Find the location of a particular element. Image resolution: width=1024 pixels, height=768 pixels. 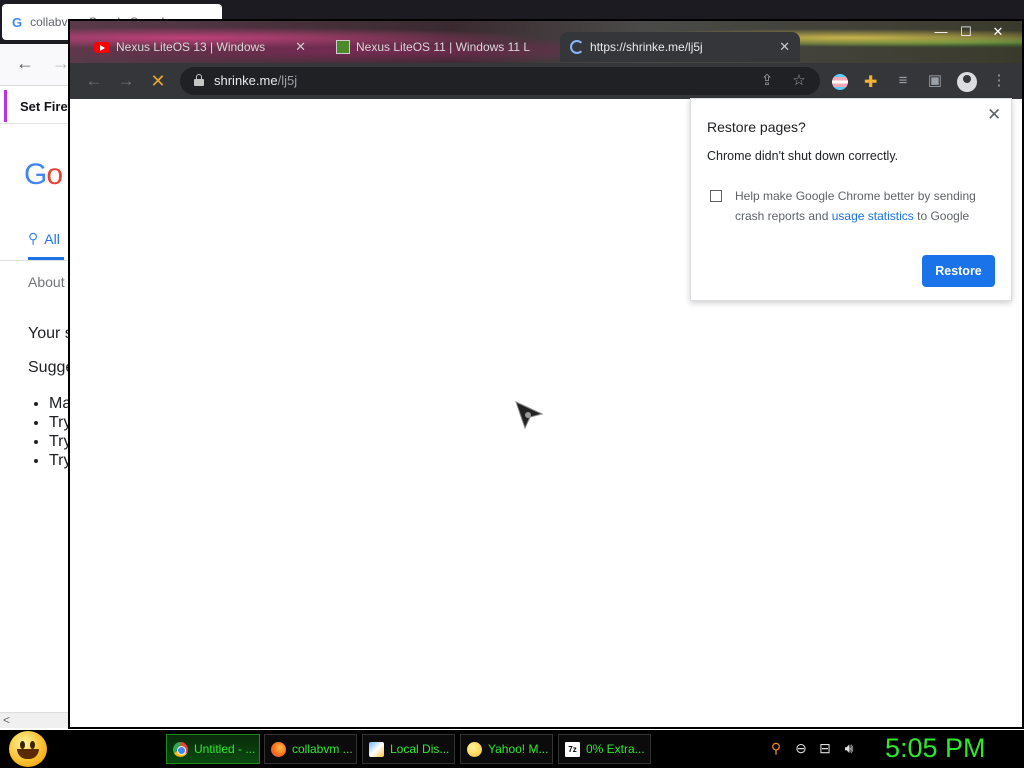

firefox-icon is located at coordinates (278, 749).